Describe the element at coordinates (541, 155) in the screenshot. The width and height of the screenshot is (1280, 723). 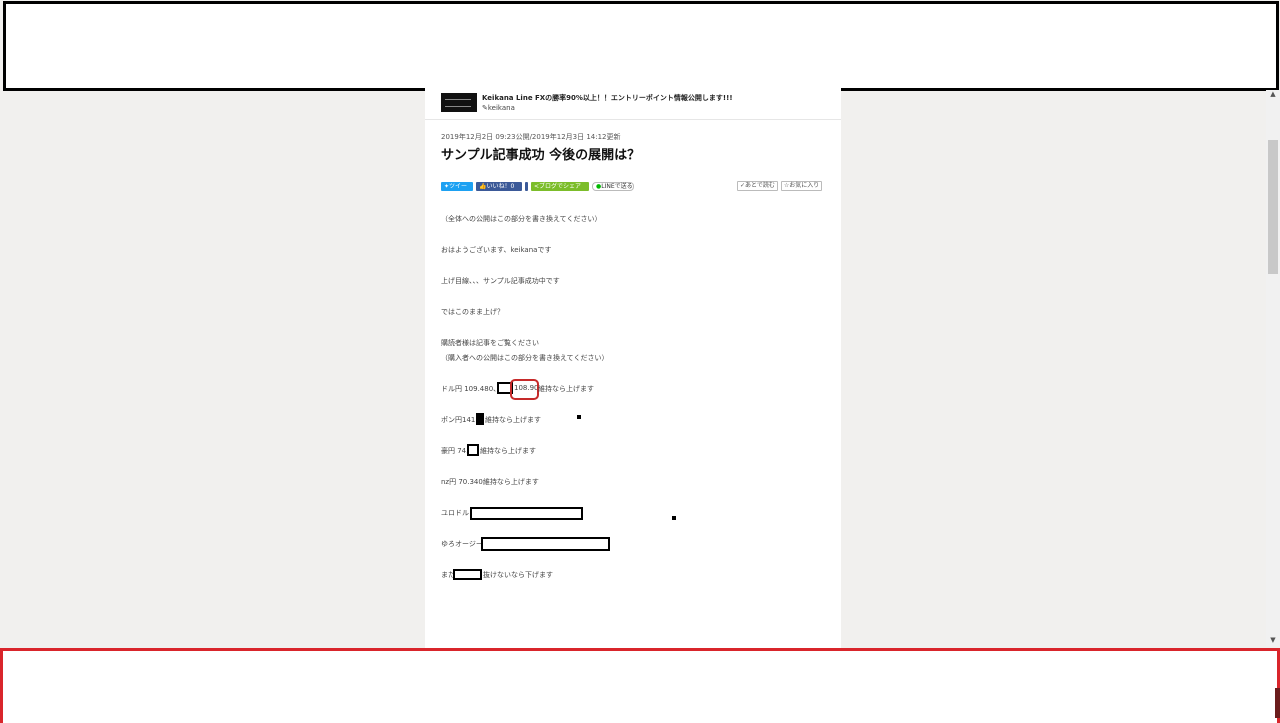
I see `article-title: サンプル記事成功 今後の展開は？` at that location.